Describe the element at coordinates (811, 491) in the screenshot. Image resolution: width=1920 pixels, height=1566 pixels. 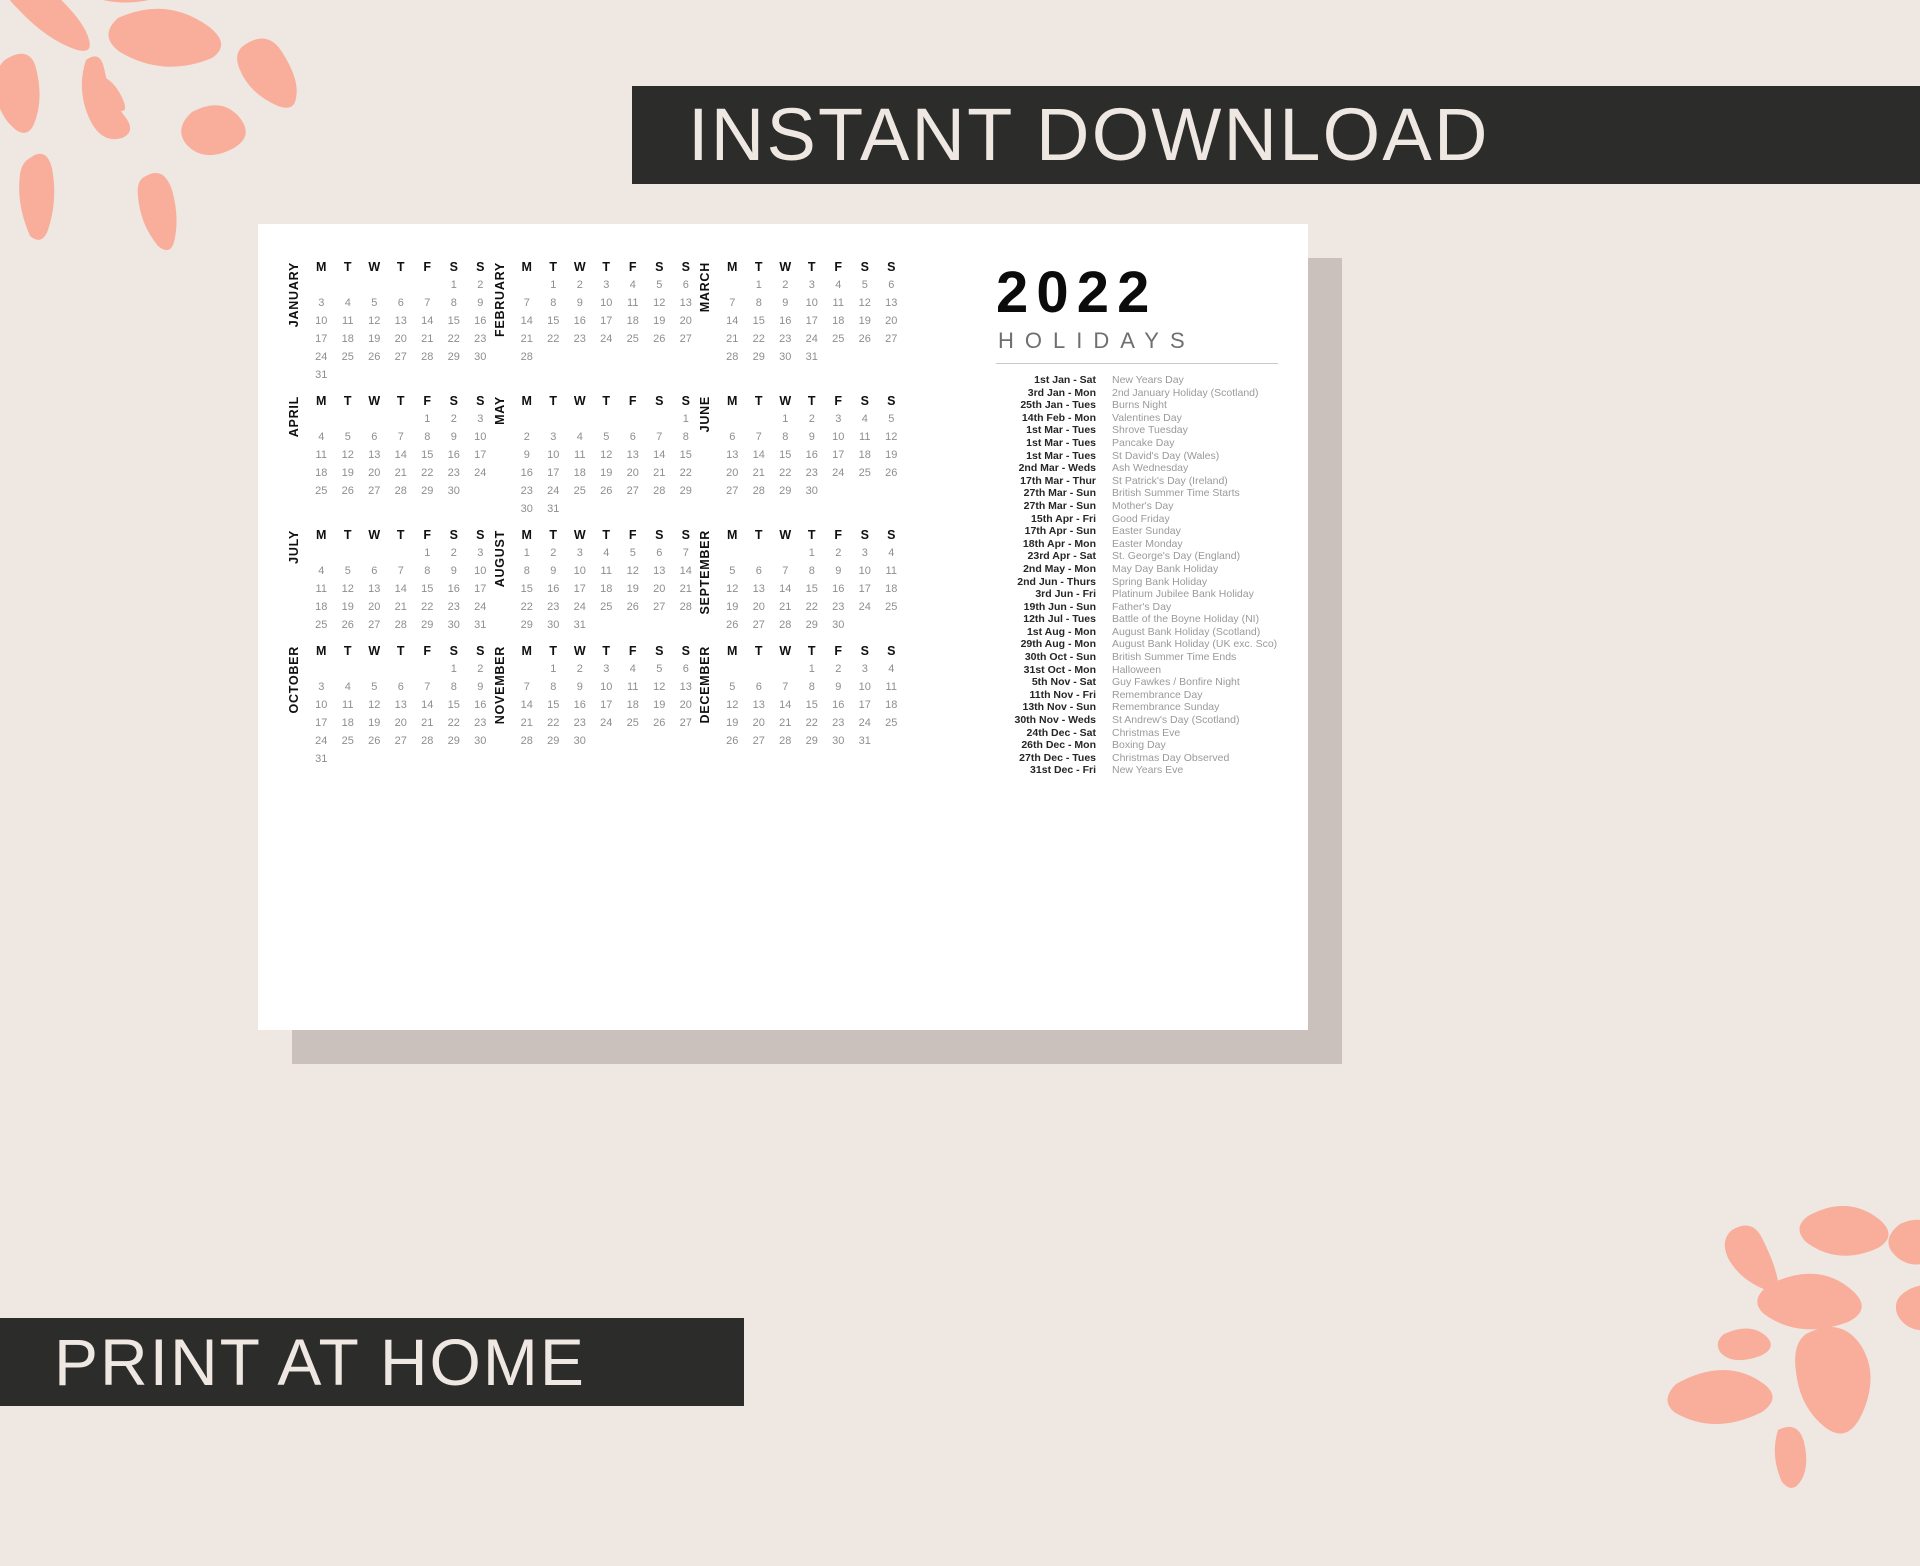
I see `day-cell: 30` at that location.